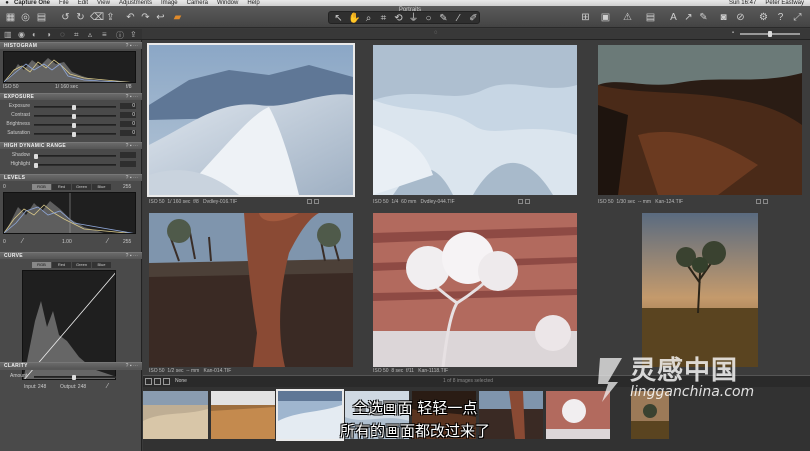 Image resolution: width=810 pixels, height=451 pixels. I want to click on expand-icon: ⤢, so click(797, 17).